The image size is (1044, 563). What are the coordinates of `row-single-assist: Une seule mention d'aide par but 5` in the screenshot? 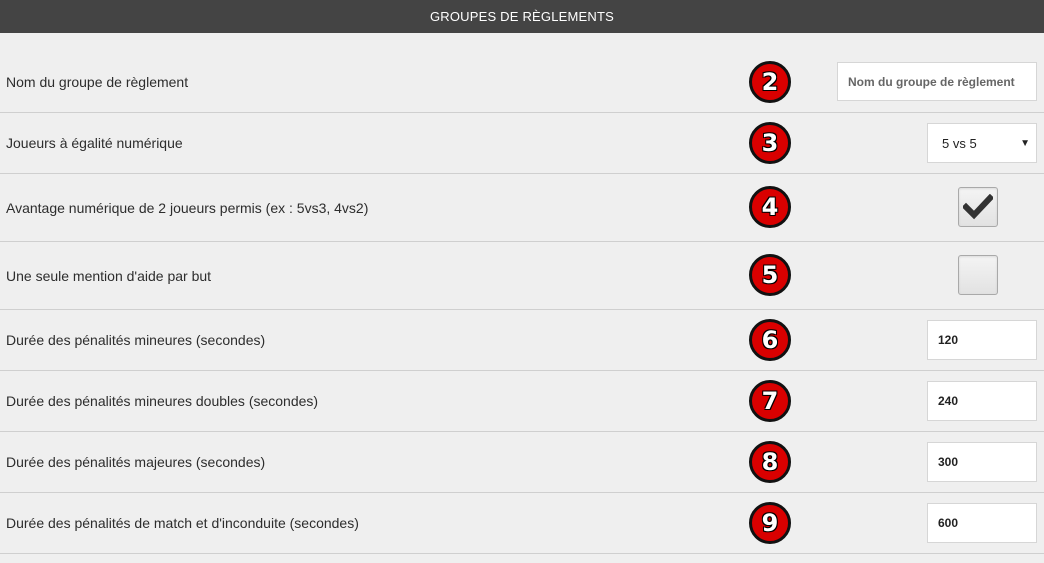 It's located at (522, 276).